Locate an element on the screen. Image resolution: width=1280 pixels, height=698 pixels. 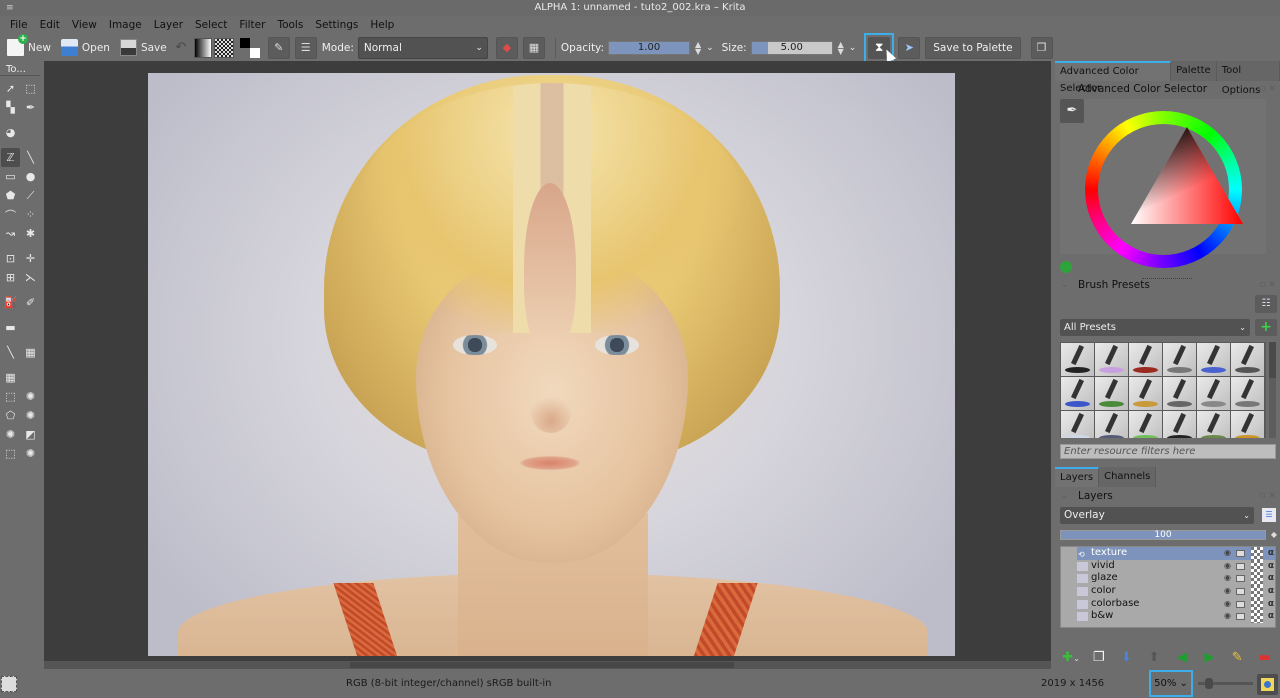
save-to-palette-button: Save to Palette is located at coordinates (973, 47).